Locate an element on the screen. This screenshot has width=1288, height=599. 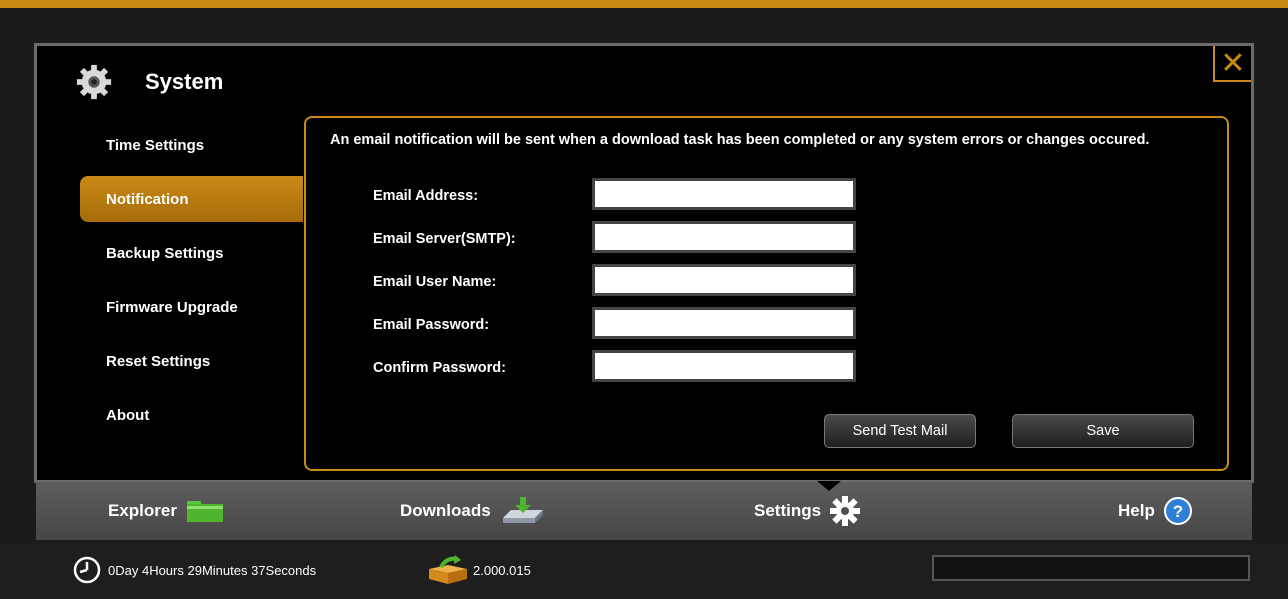
sidebar-item-label: Notification is located at coordinates (147, 199).